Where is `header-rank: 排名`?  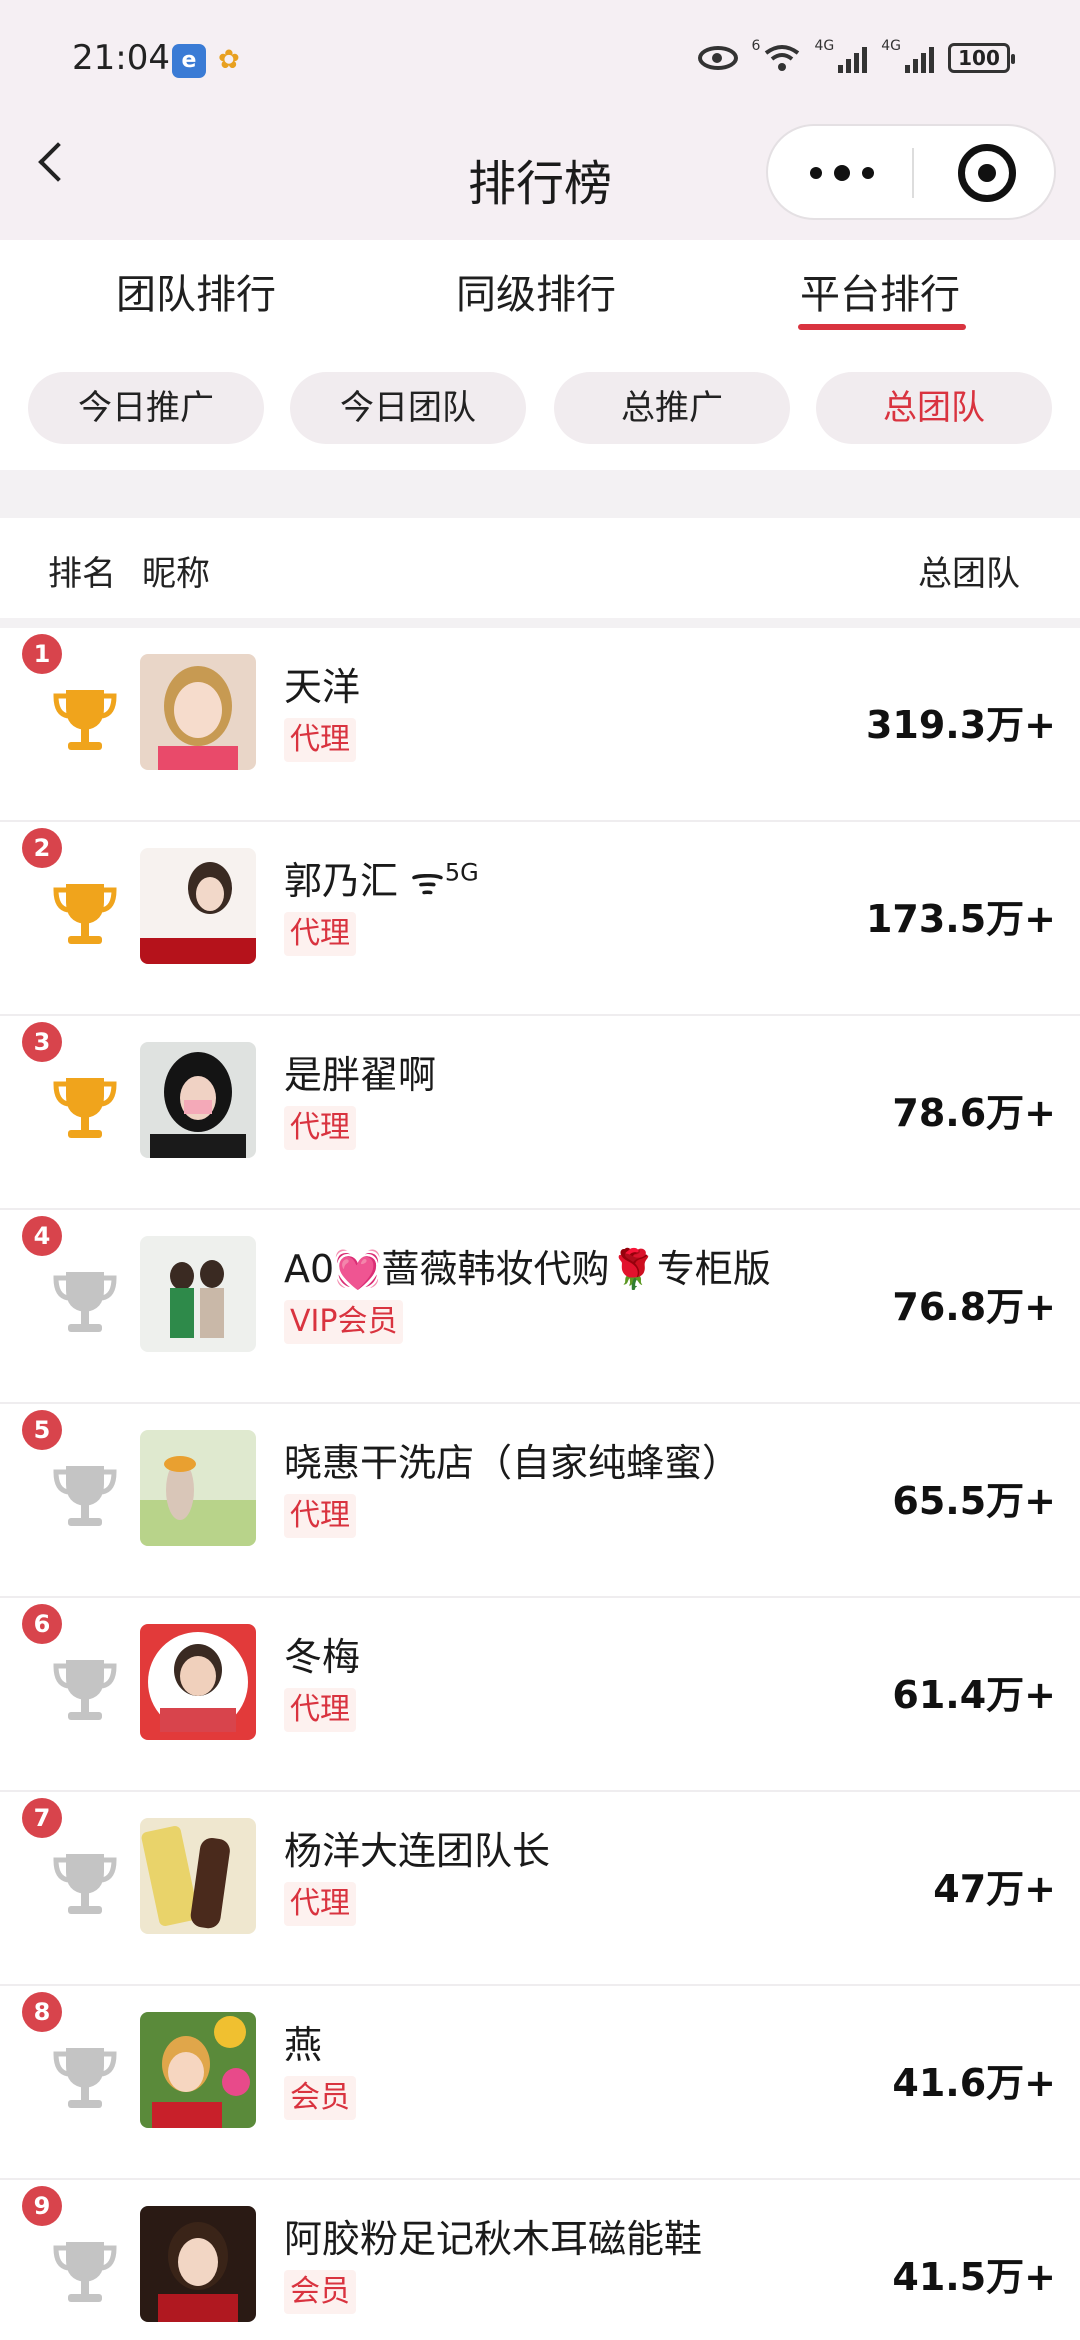
header-rank: 排名 is located at coordinates (82, 574).